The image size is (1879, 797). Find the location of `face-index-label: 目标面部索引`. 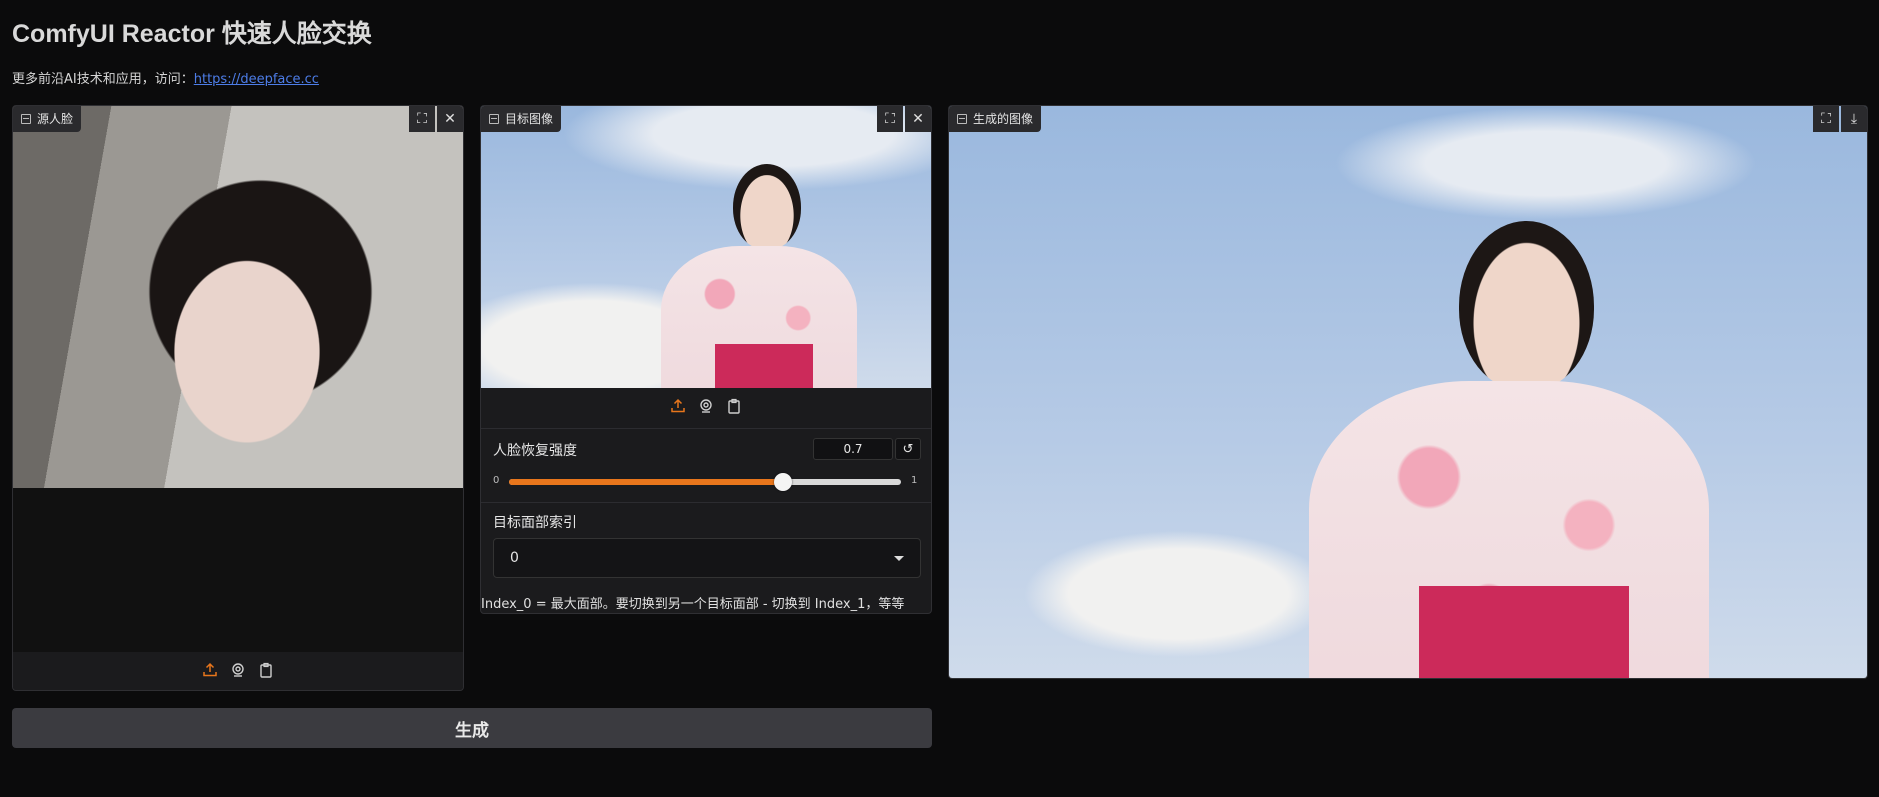

face-index-label: 目标面部索引 is located at coordinates (535, 523).